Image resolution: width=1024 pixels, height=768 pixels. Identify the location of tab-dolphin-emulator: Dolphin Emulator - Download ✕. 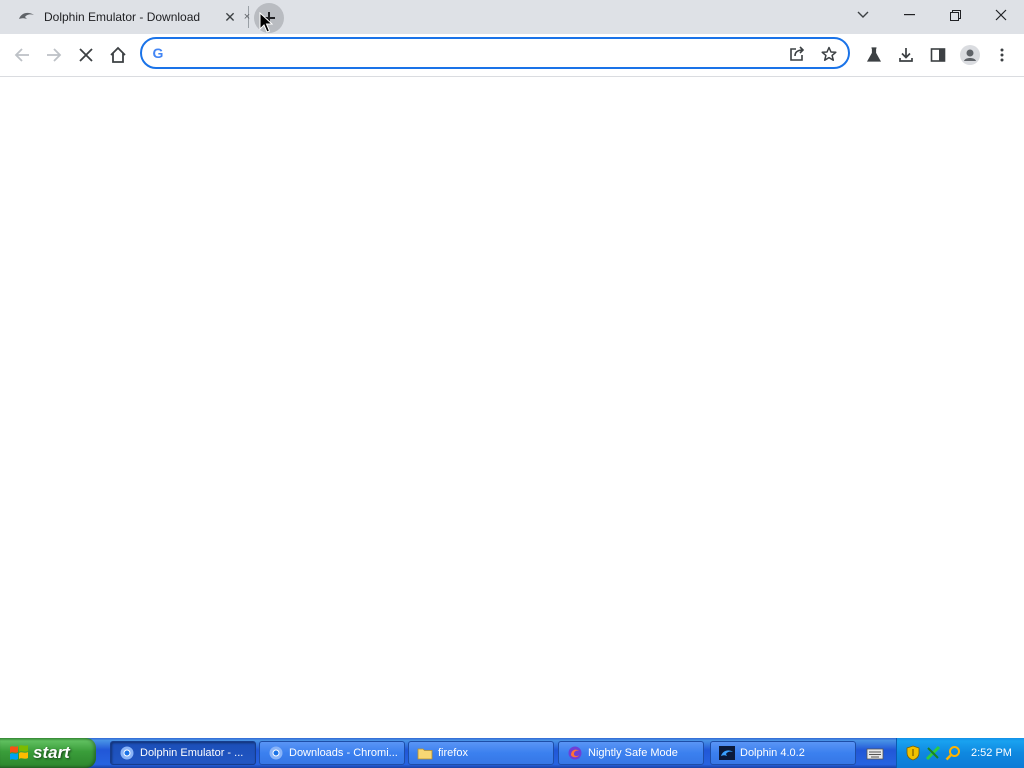
(126, 17).